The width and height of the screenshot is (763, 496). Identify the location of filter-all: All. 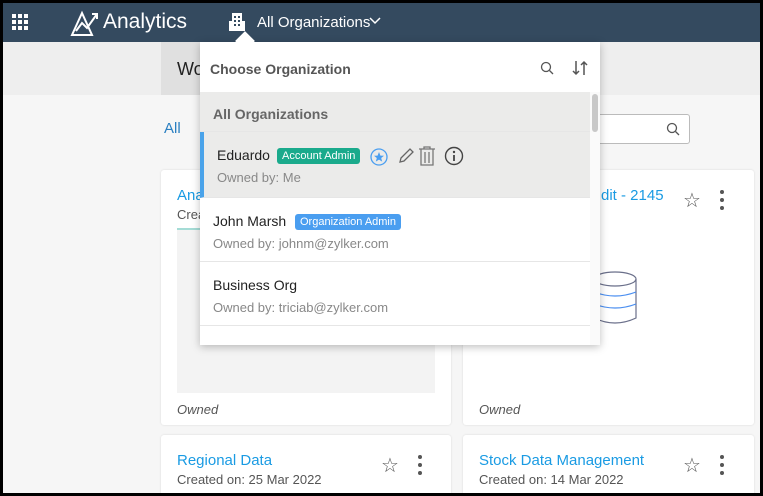
(172, 128).